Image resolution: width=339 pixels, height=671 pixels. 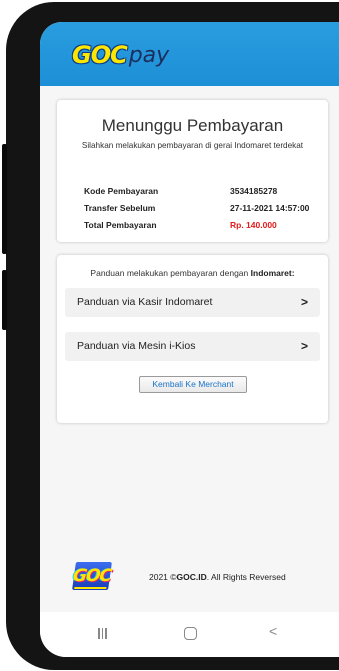 What do you see at coordinates (100, 55) in the screenshot?
I see `logo-goc-text: GOC` at bounding box center [100, 55].